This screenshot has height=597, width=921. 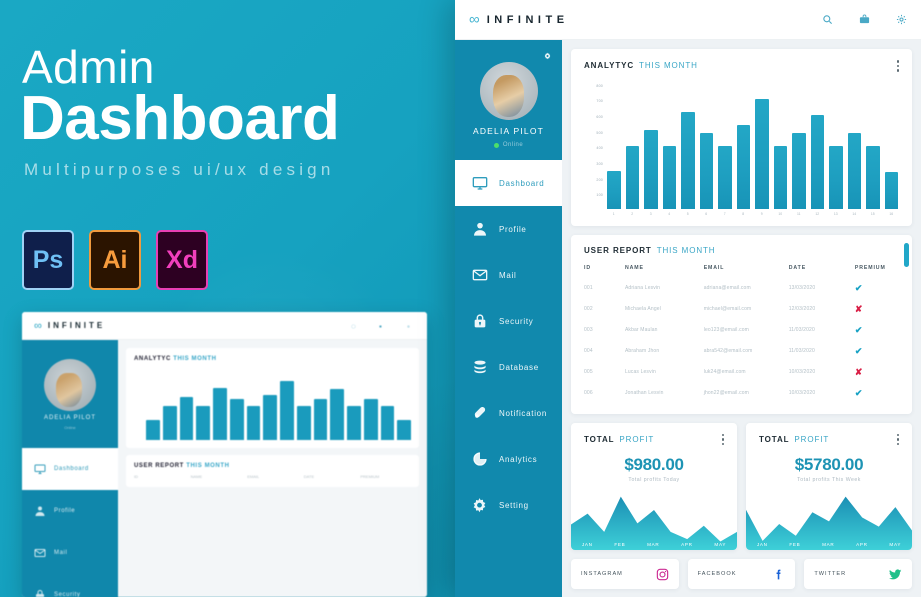 I want to click on sidebar-item-profile: Profile, so click(x=508, y=229).